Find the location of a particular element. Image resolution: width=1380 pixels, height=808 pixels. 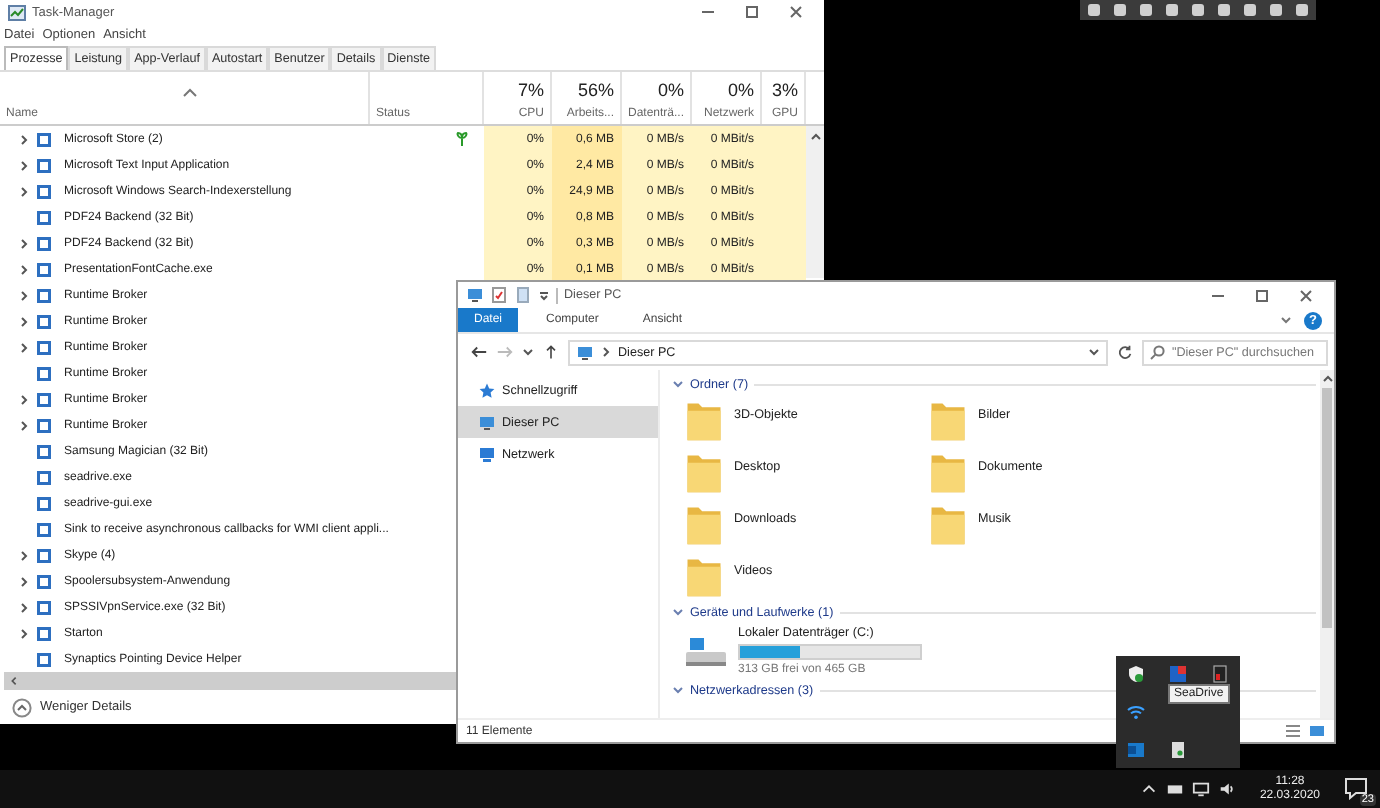

tiles-view-icon is located at coordinates (1317, 731).